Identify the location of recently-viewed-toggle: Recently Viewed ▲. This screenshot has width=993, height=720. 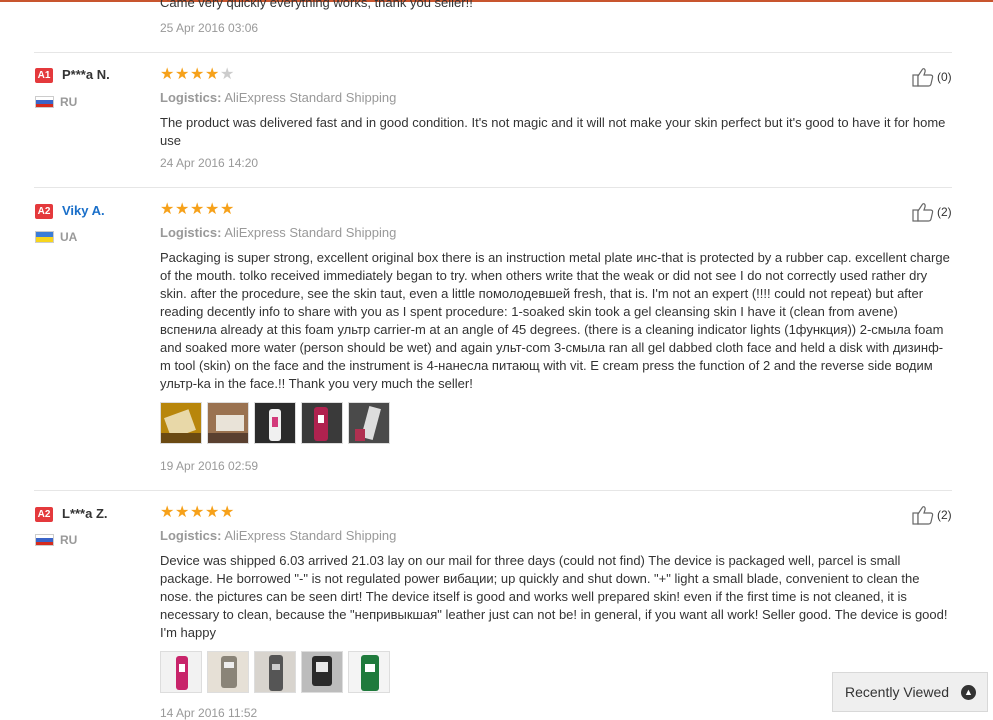
(910, 692).